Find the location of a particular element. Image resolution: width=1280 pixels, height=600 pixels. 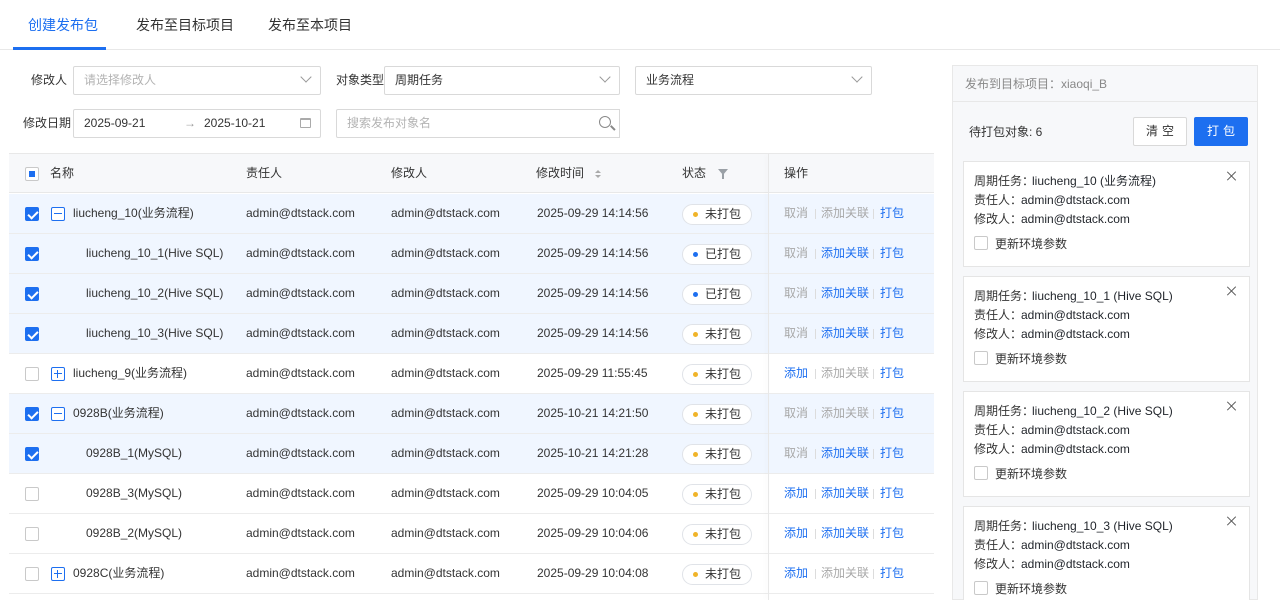

header-status: 状态 is located at coordinates (694, 173).